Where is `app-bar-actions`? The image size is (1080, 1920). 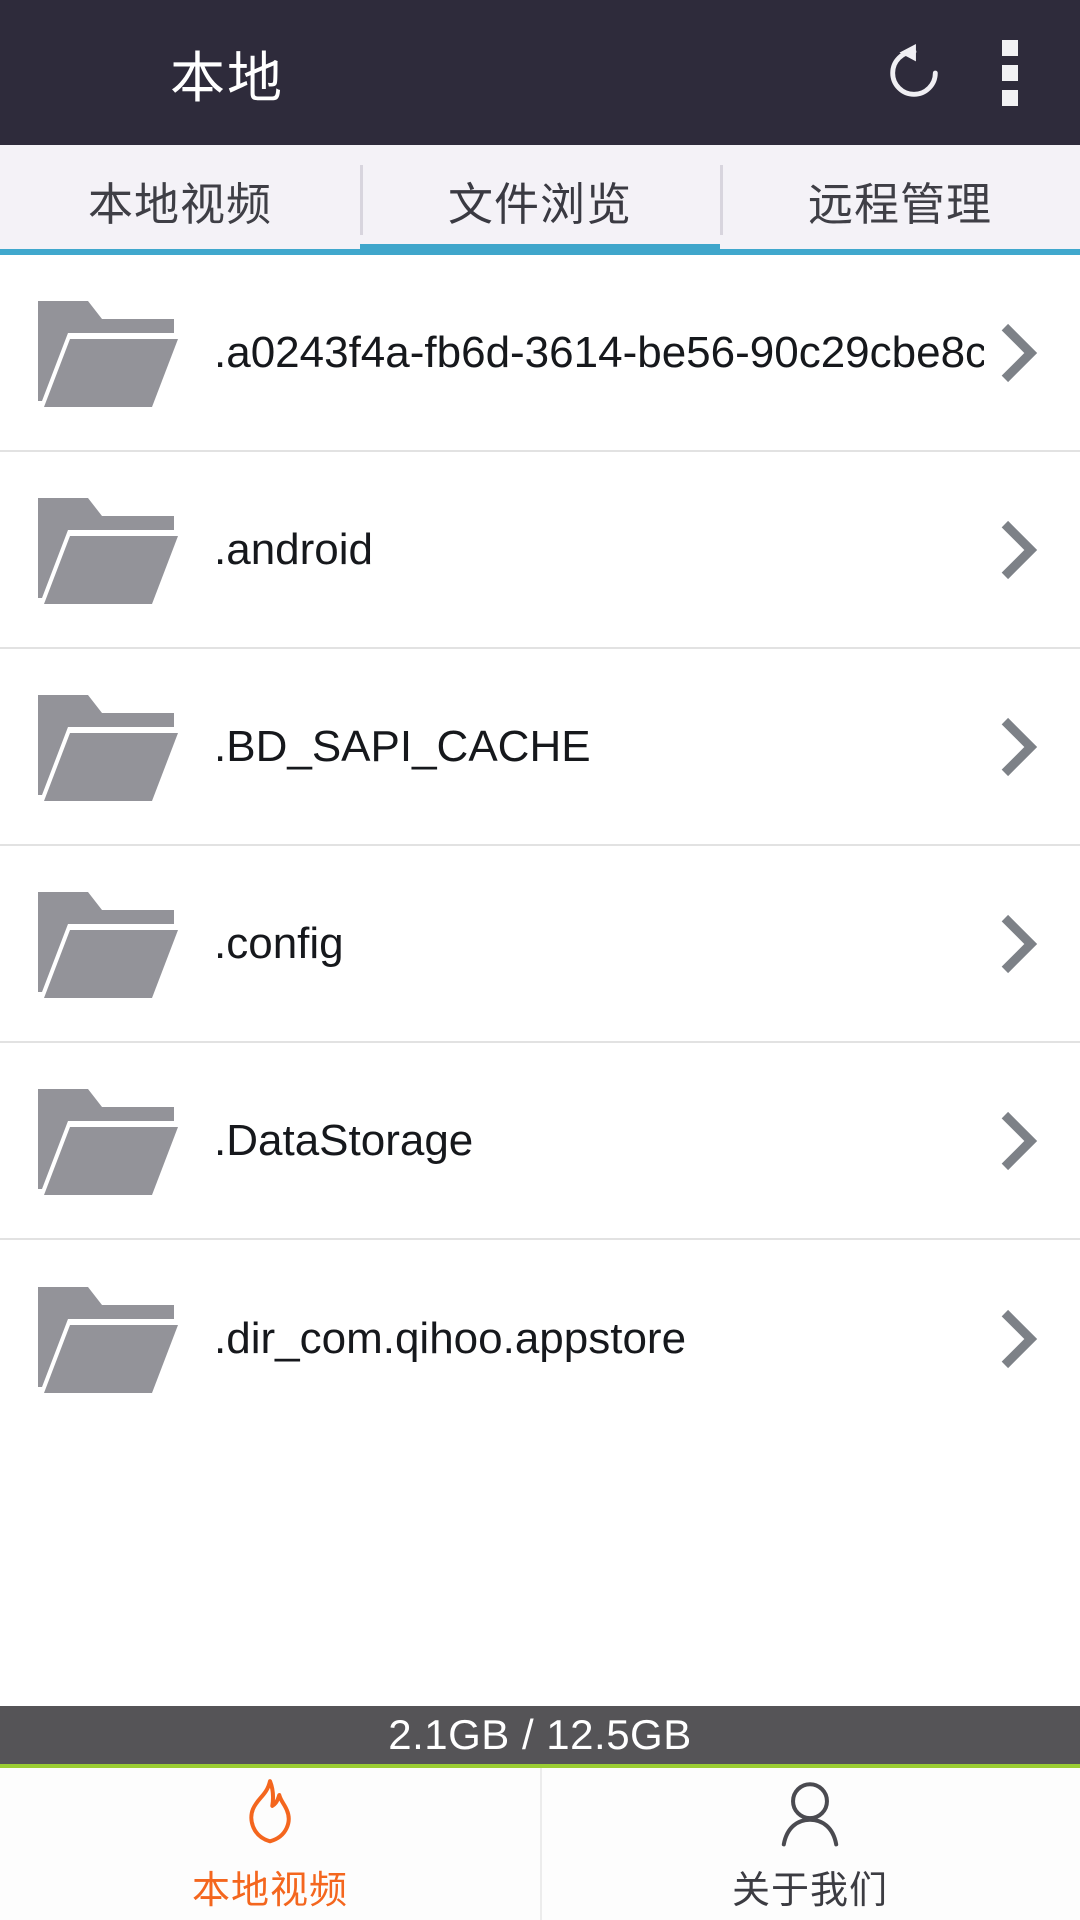 app-bar-actions is located at coordinates (962, 73).